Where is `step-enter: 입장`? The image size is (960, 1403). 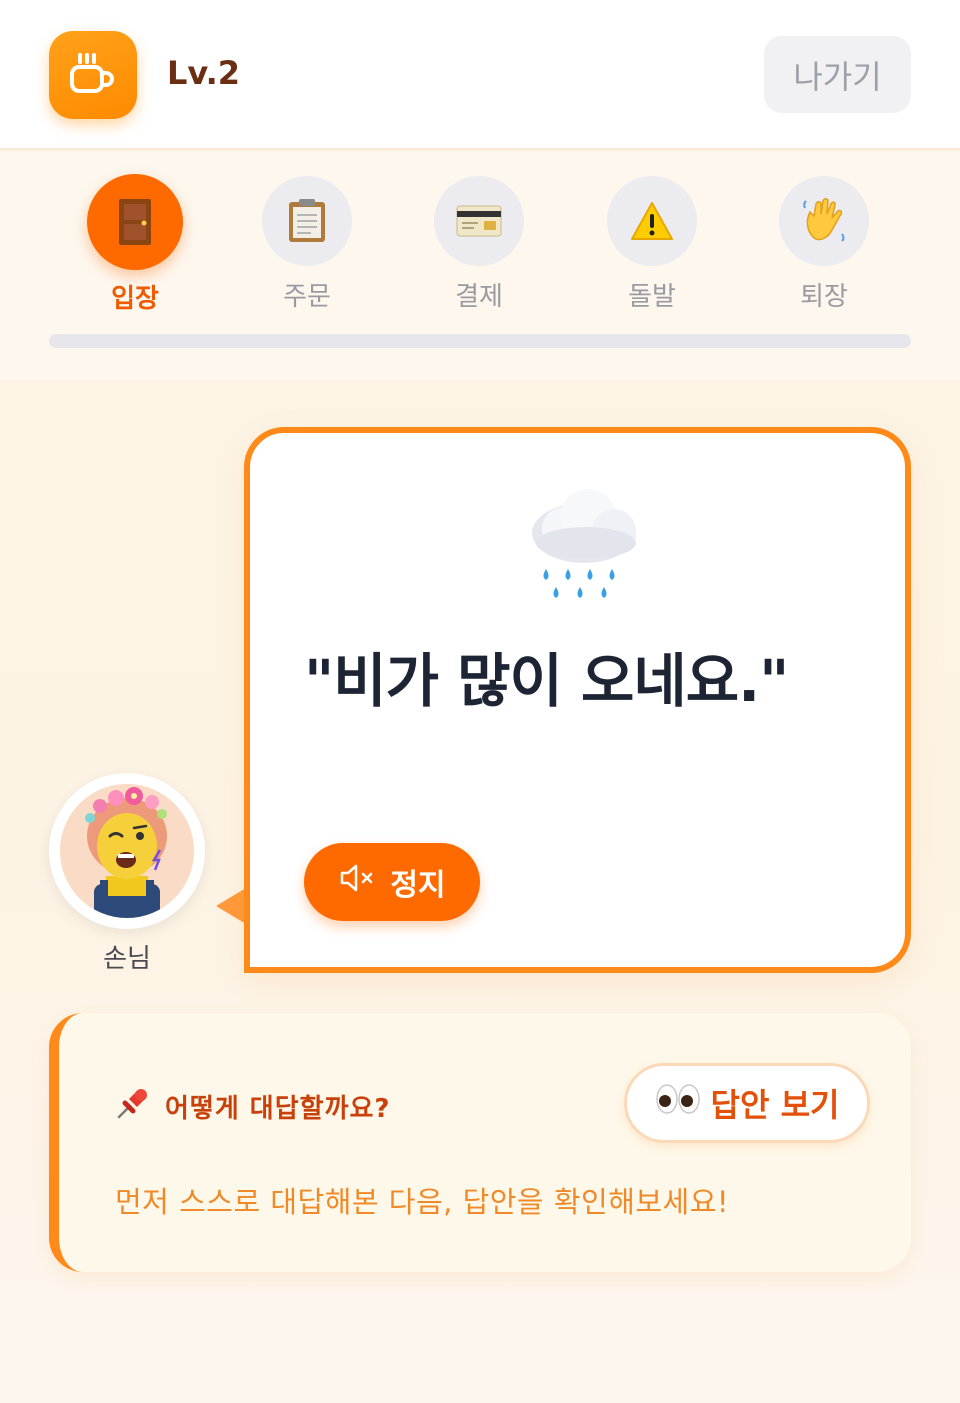 step-enter: 입장 is located at coordinates (135, 245).